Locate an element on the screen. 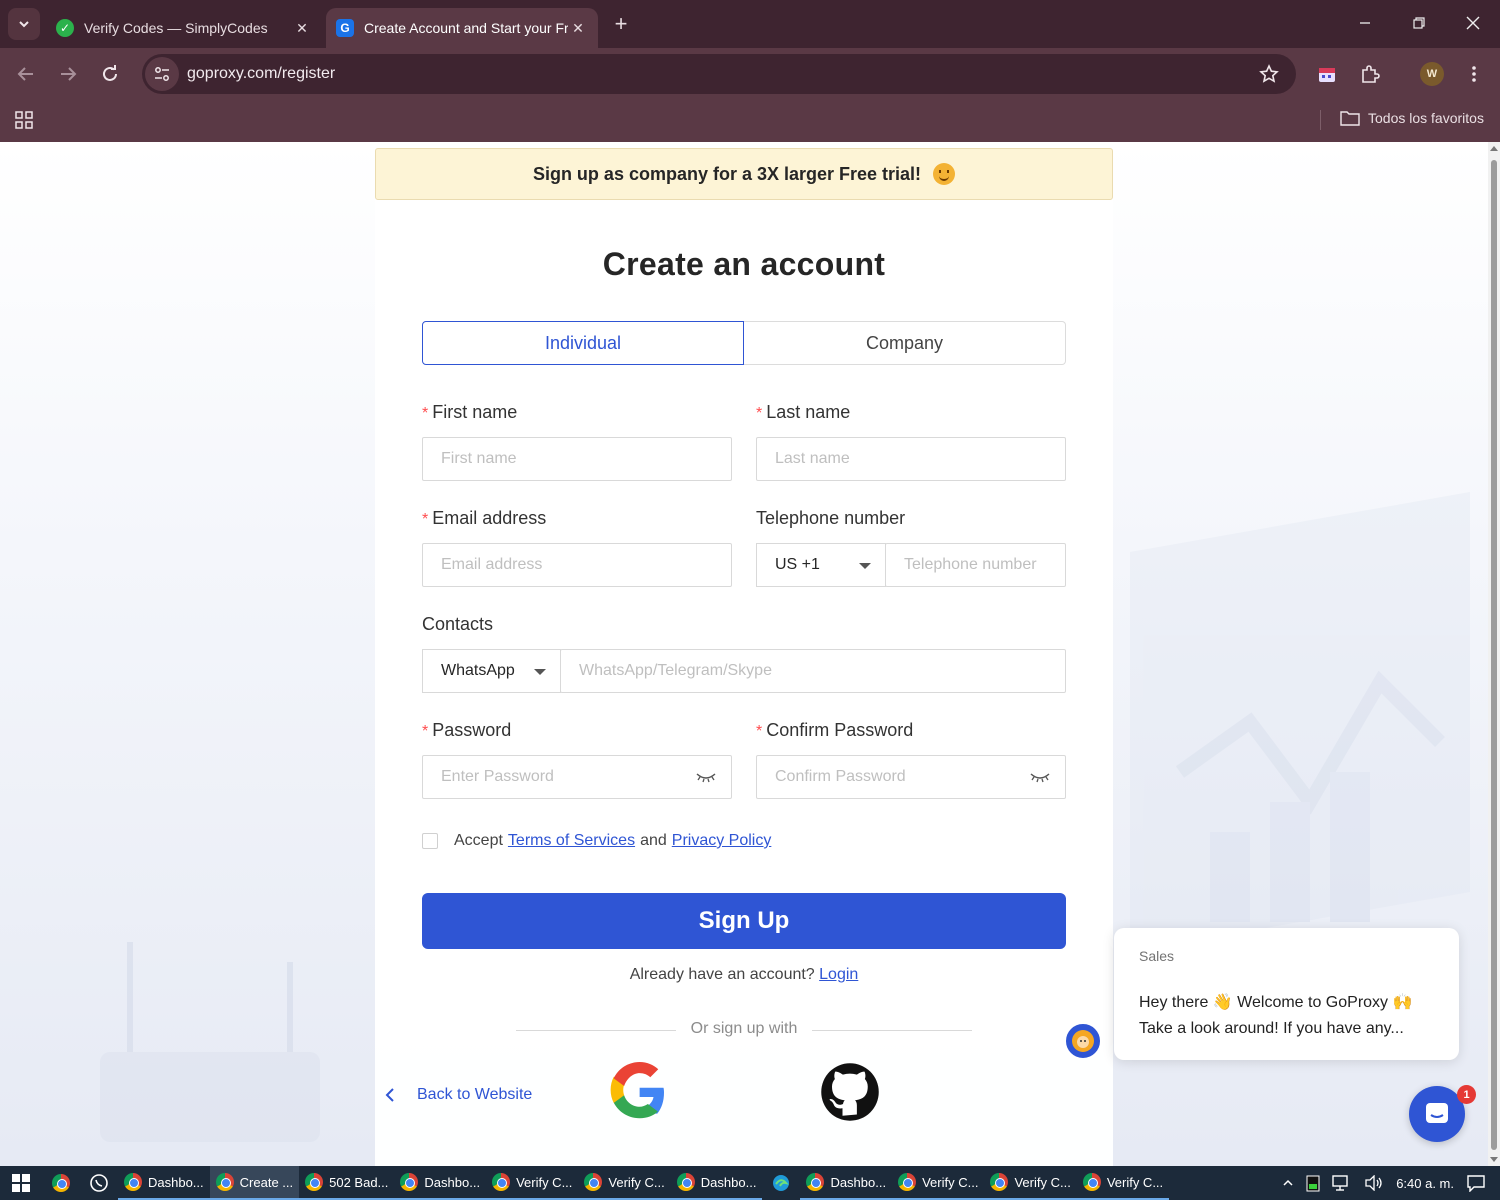 Image resolution: width=1500 pixels, height=1200 pixels. tab-company: Company is located at coordinates (905, 343).